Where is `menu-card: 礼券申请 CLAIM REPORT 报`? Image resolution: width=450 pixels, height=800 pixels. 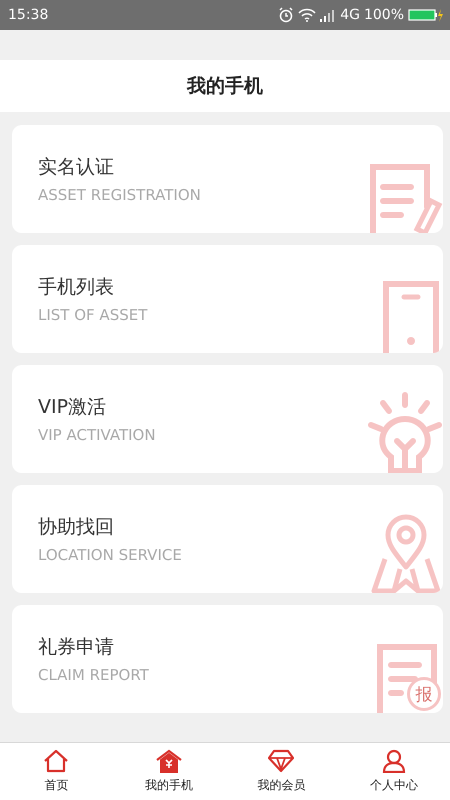 menu-card: 礼券申请 CLAIM REPORT 报 is located at coordinates (227, 659).